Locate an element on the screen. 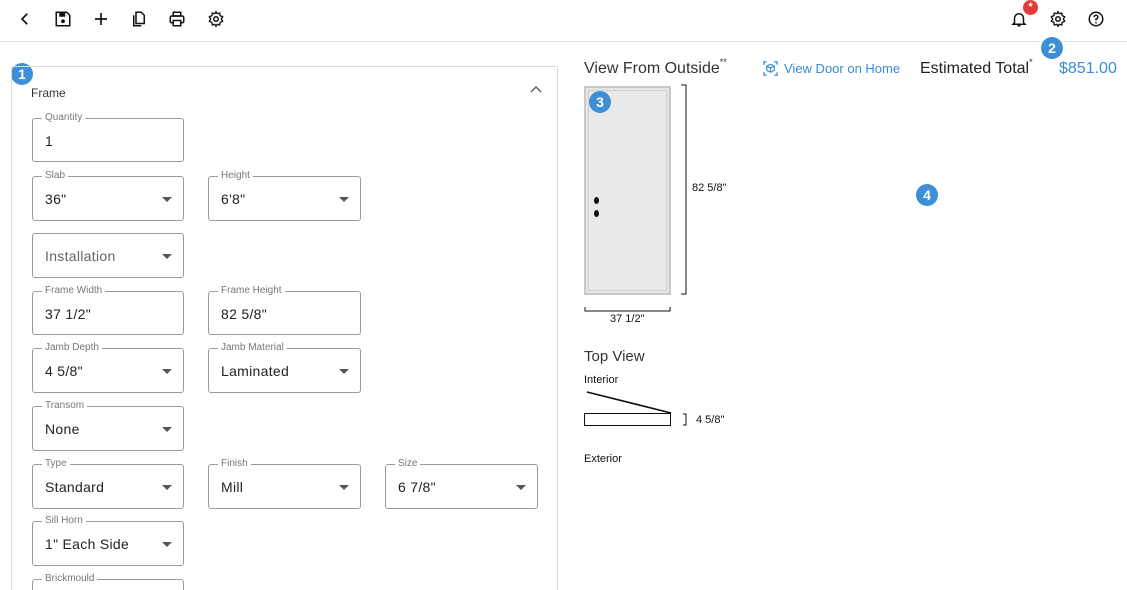 The image size is (1127, 590). transom-select: Transom None is located at coordinates (108, 425).